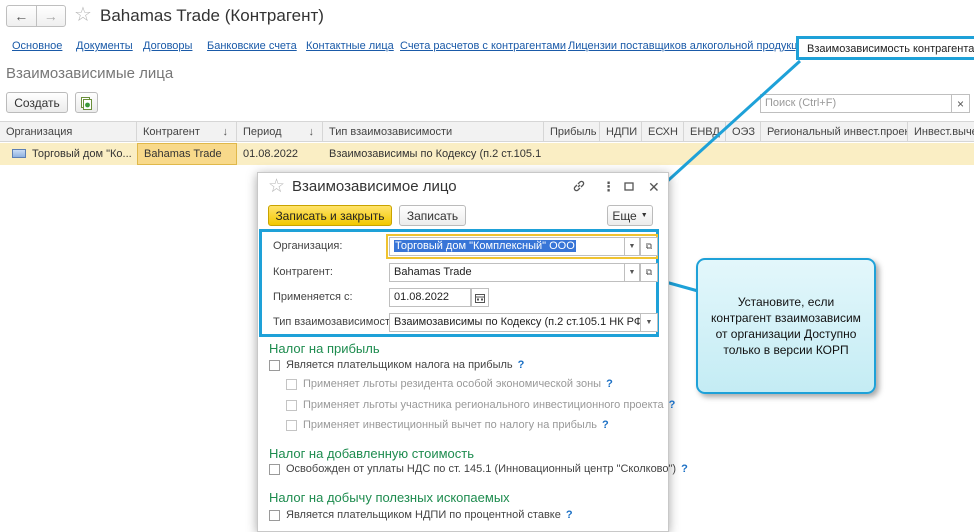 The width and height of the screenshot is (974, 532). Describe the element at coordinates (104, 46) in the screenshot. I see `tab-documents: Документы` at that location.